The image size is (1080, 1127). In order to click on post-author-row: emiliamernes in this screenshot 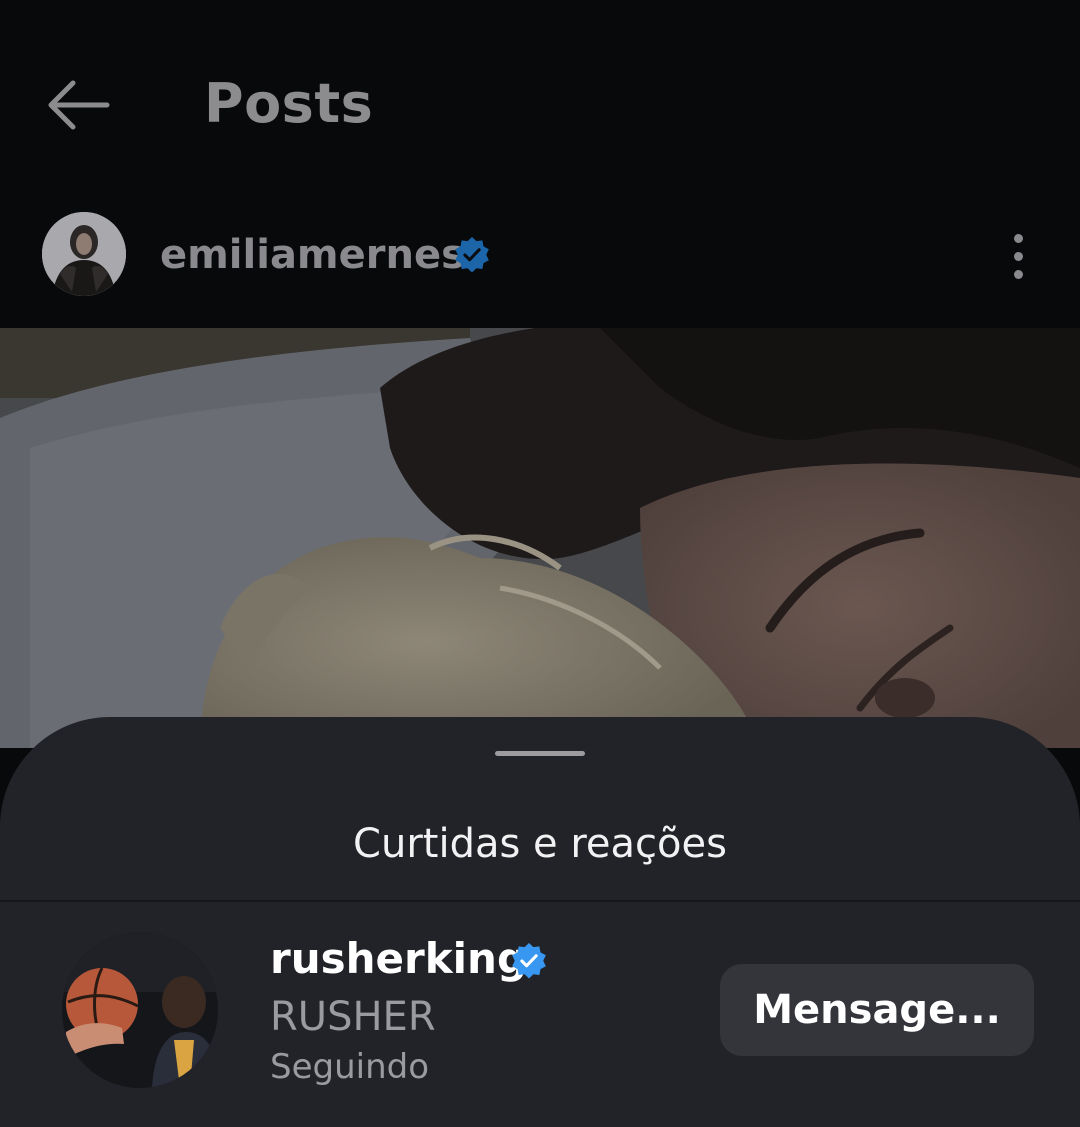, I will do `click(540, 255)`.